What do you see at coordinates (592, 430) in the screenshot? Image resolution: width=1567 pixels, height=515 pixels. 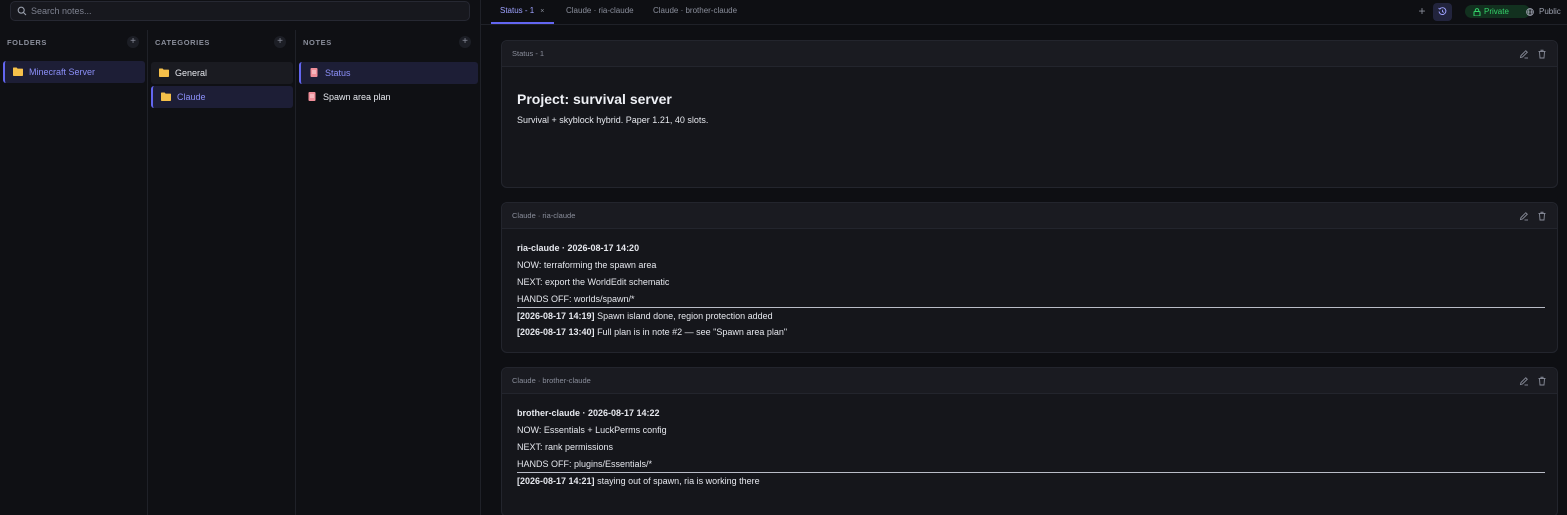 I see `note-line: NOW: Essentials + LuckPerms config` at bounding box center [592, 430].